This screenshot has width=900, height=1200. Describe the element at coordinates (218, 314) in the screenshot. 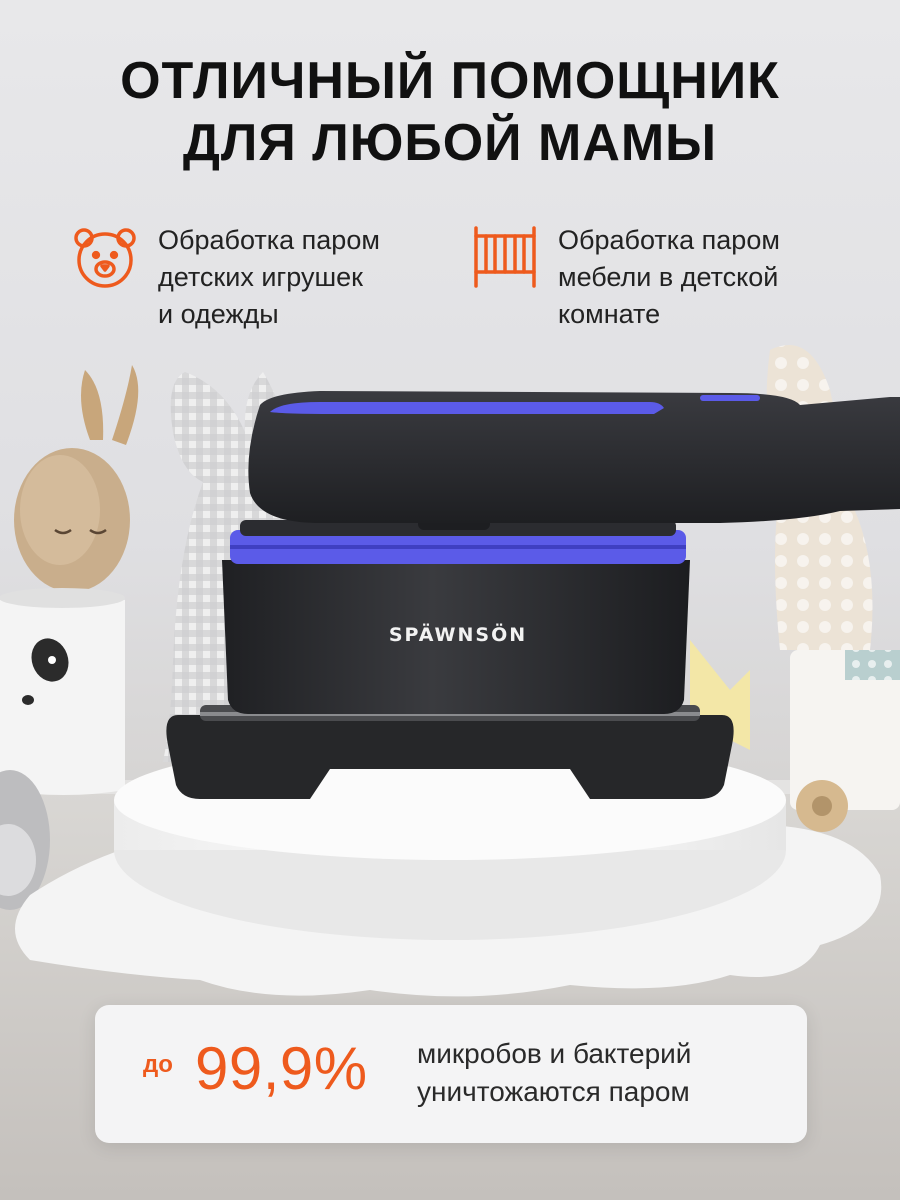

I see `feature-toys-line-3: и одежды` at that location.